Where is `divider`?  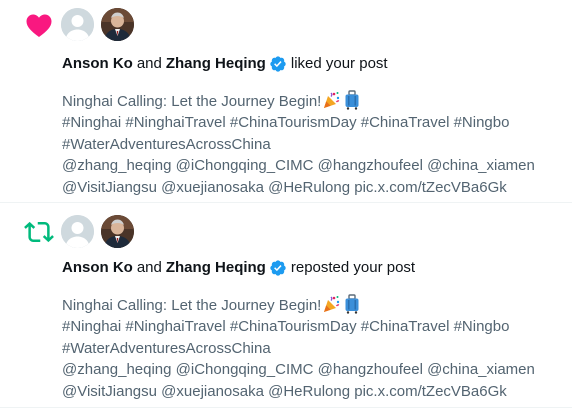 divider is located at coordinates (286, 407).